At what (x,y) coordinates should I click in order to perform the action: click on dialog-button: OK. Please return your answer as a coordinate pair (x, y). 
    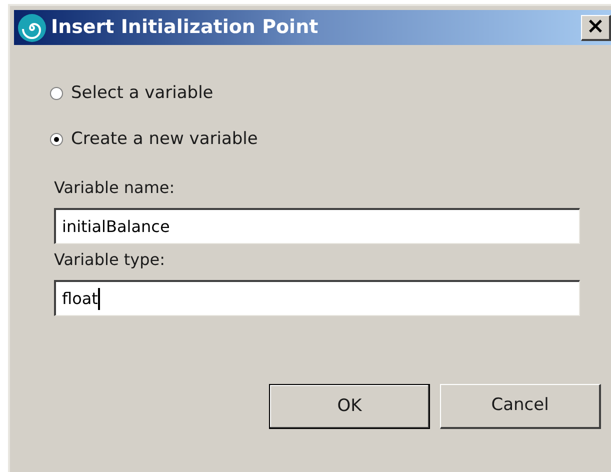
    Looking at the image, I should click on (349, 406).